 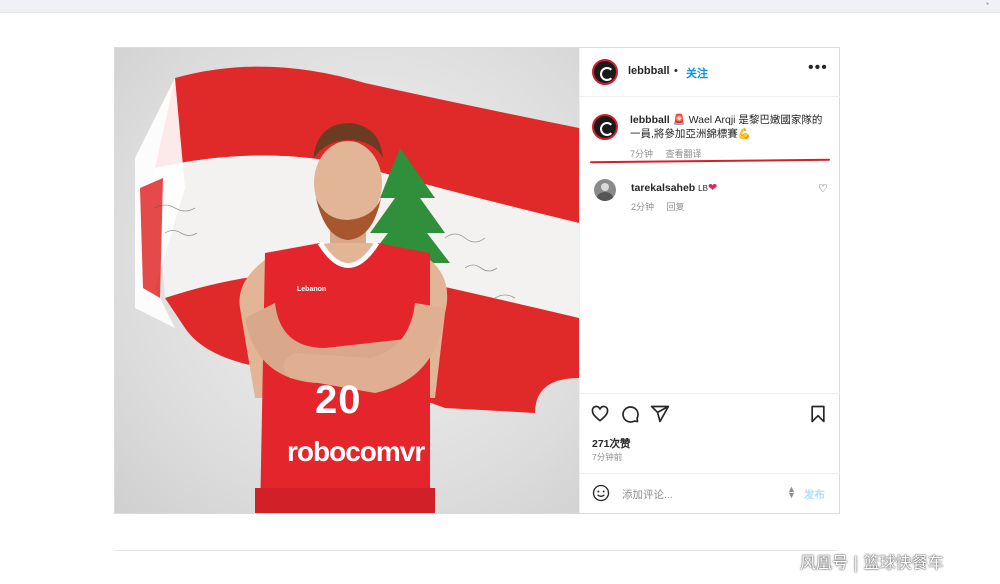 I want to click on red-underline-annotation, so click(x=710, y=161).